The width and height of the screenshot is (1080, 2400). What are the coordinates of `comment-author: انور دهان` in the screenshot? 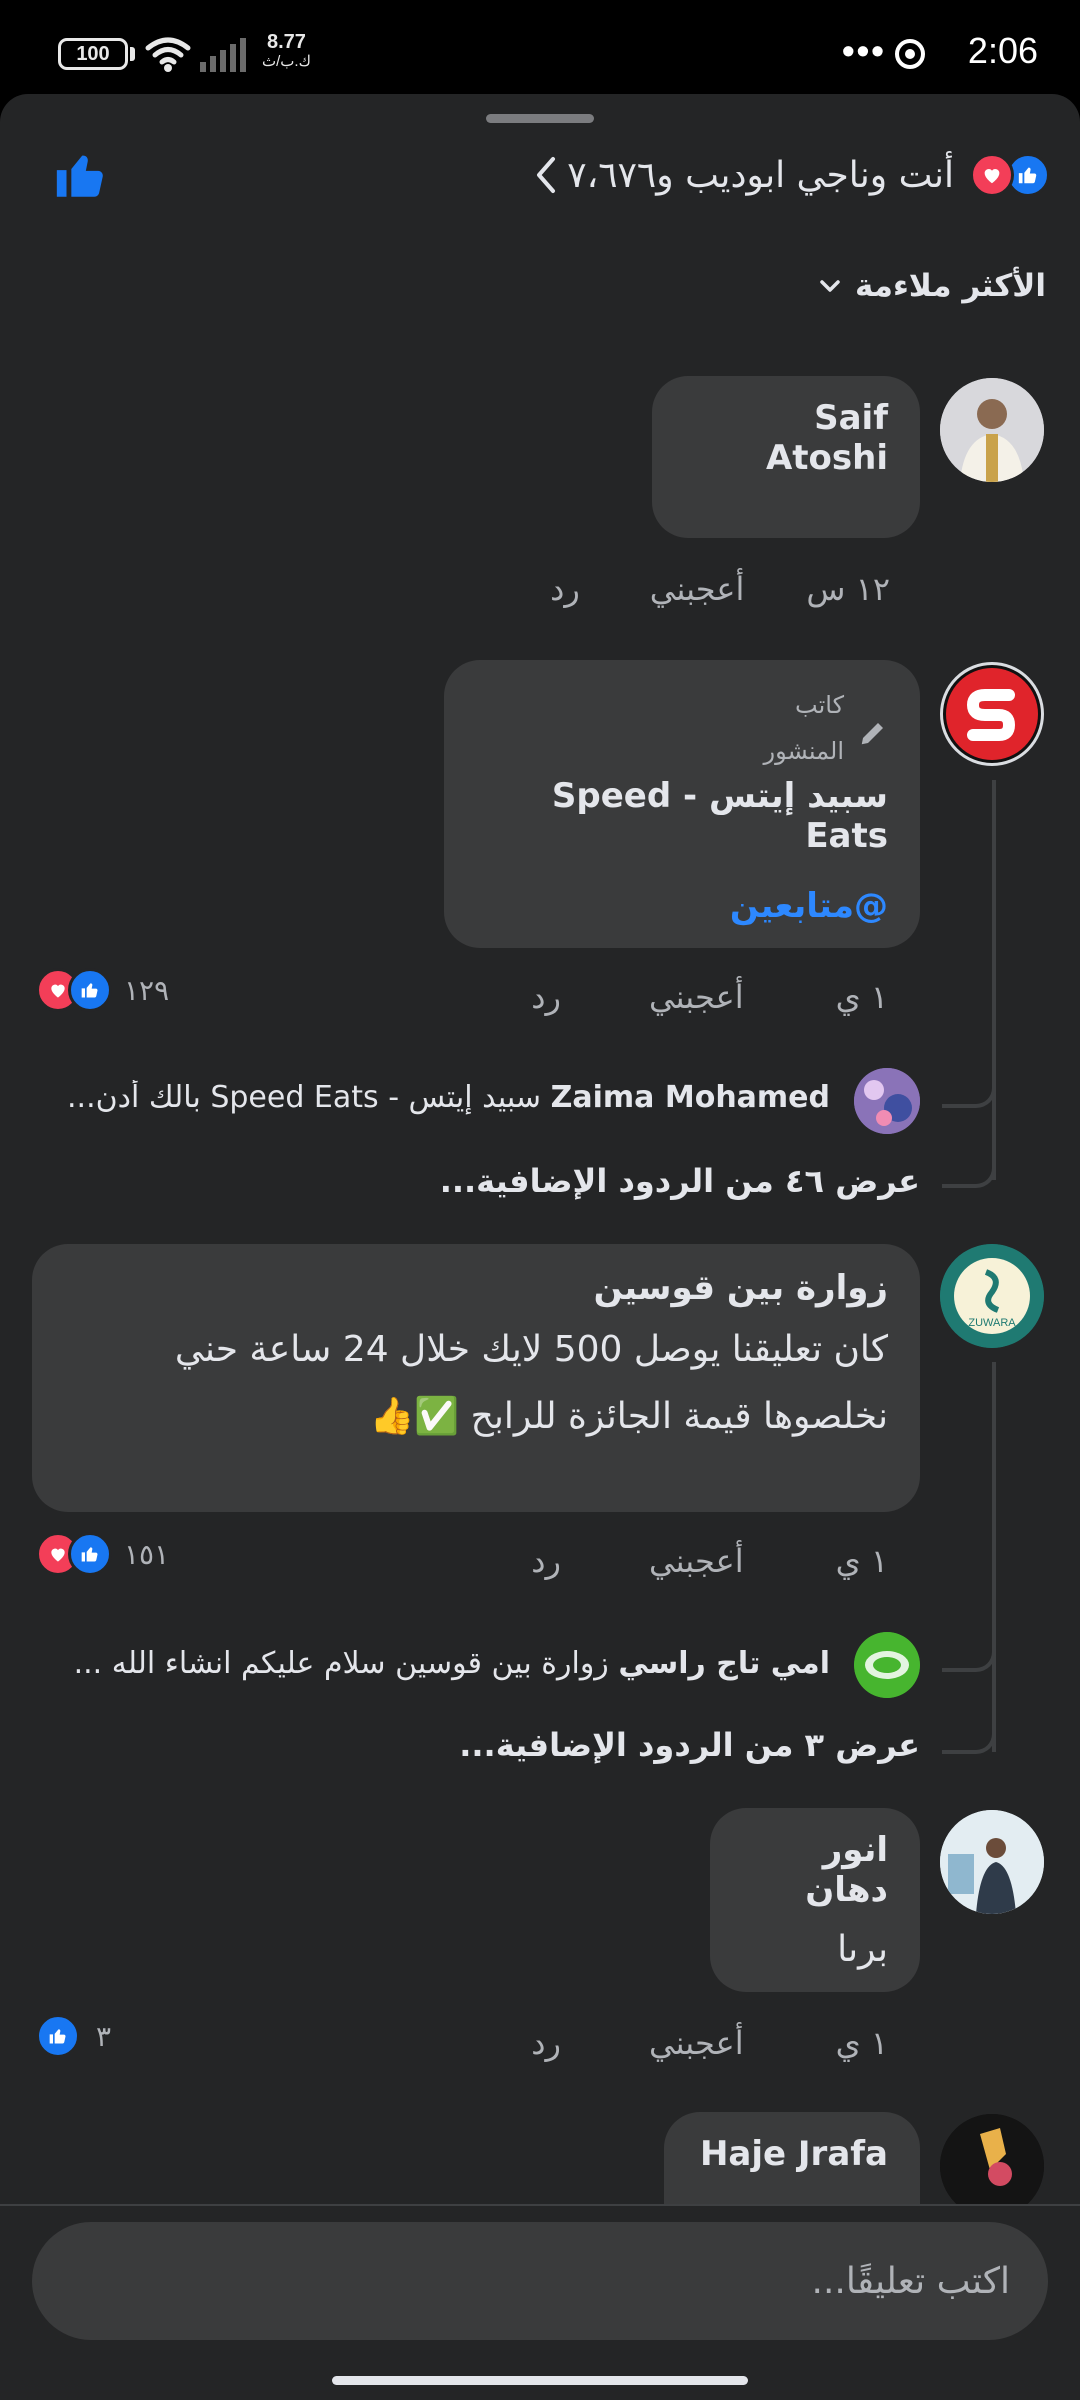 It's located at (815, 1870).